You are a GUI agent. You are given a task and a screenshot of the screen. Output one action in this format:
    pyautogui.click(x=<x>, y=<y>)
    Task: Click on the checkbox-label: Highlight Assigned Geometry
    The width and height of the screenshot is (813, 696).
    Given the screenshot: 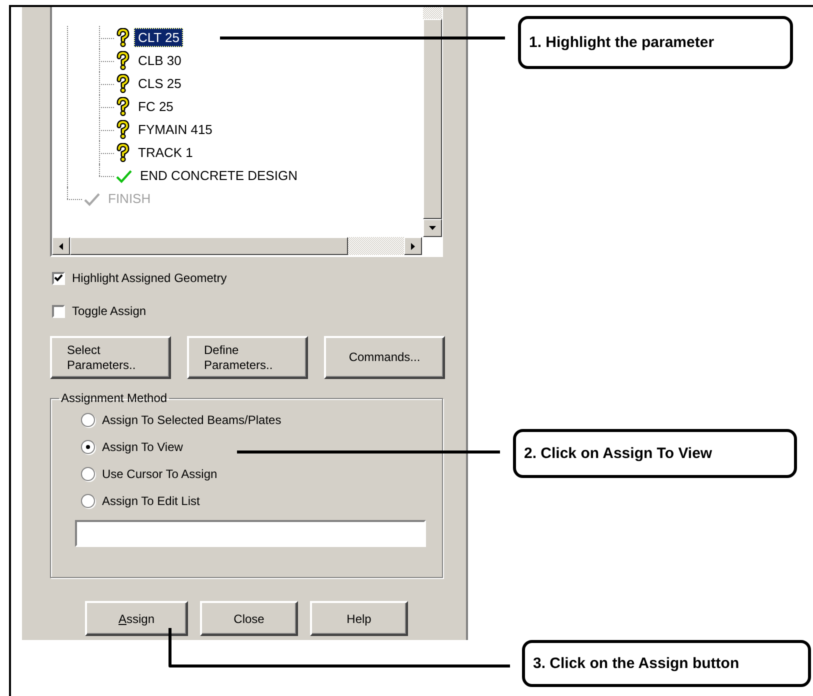 What is the action you would take?
    pyautogui.click(x=149, y=278)
    